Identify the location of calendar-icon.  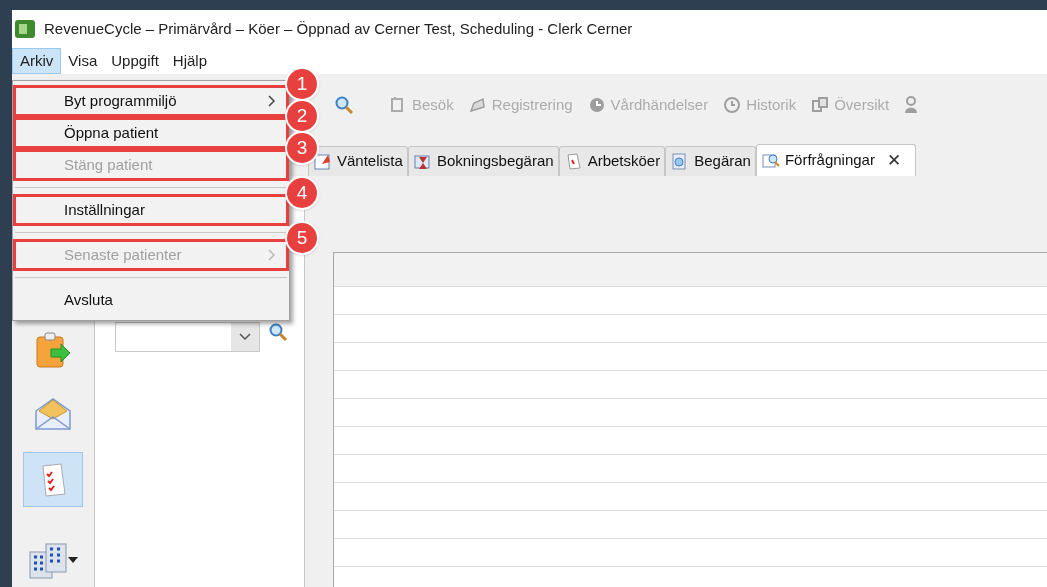
(323, 161).